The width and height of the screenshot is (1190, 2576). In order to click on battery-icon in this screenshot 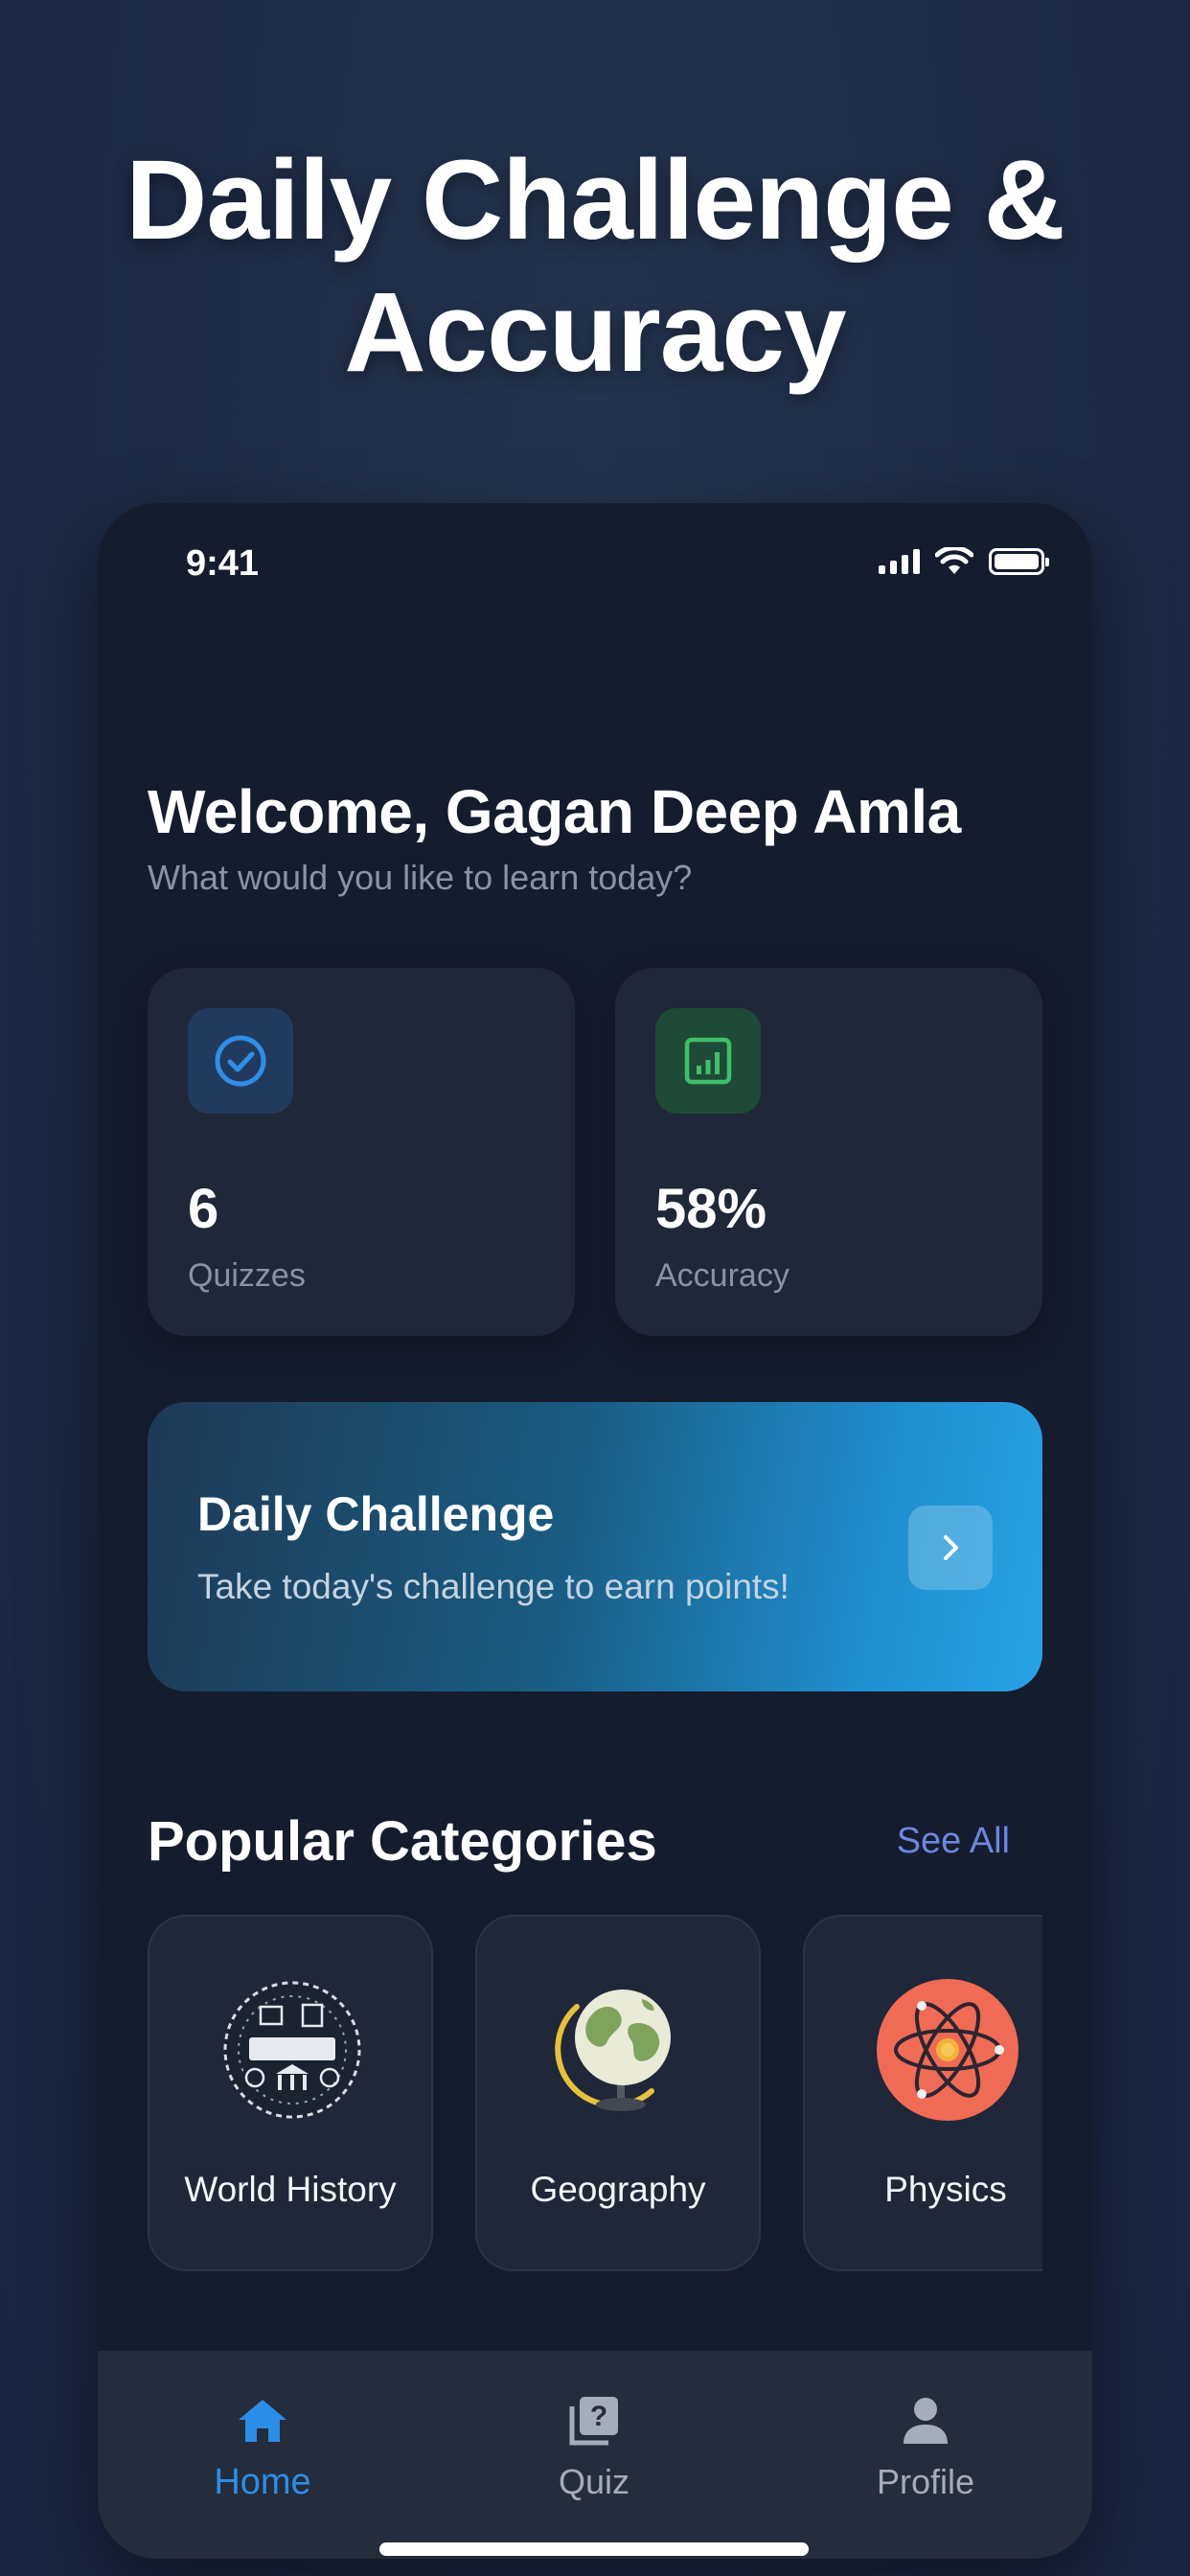, I will do `click(1019, 561)`.